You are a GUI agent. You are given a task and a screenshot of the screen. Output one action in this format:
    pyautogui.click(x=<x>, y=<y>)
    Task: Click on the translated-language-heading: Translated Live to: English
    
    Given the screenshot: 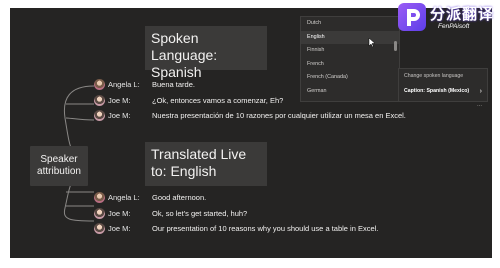 What is the action you would take?
    pyautogui.click(x=206, y=164)
    